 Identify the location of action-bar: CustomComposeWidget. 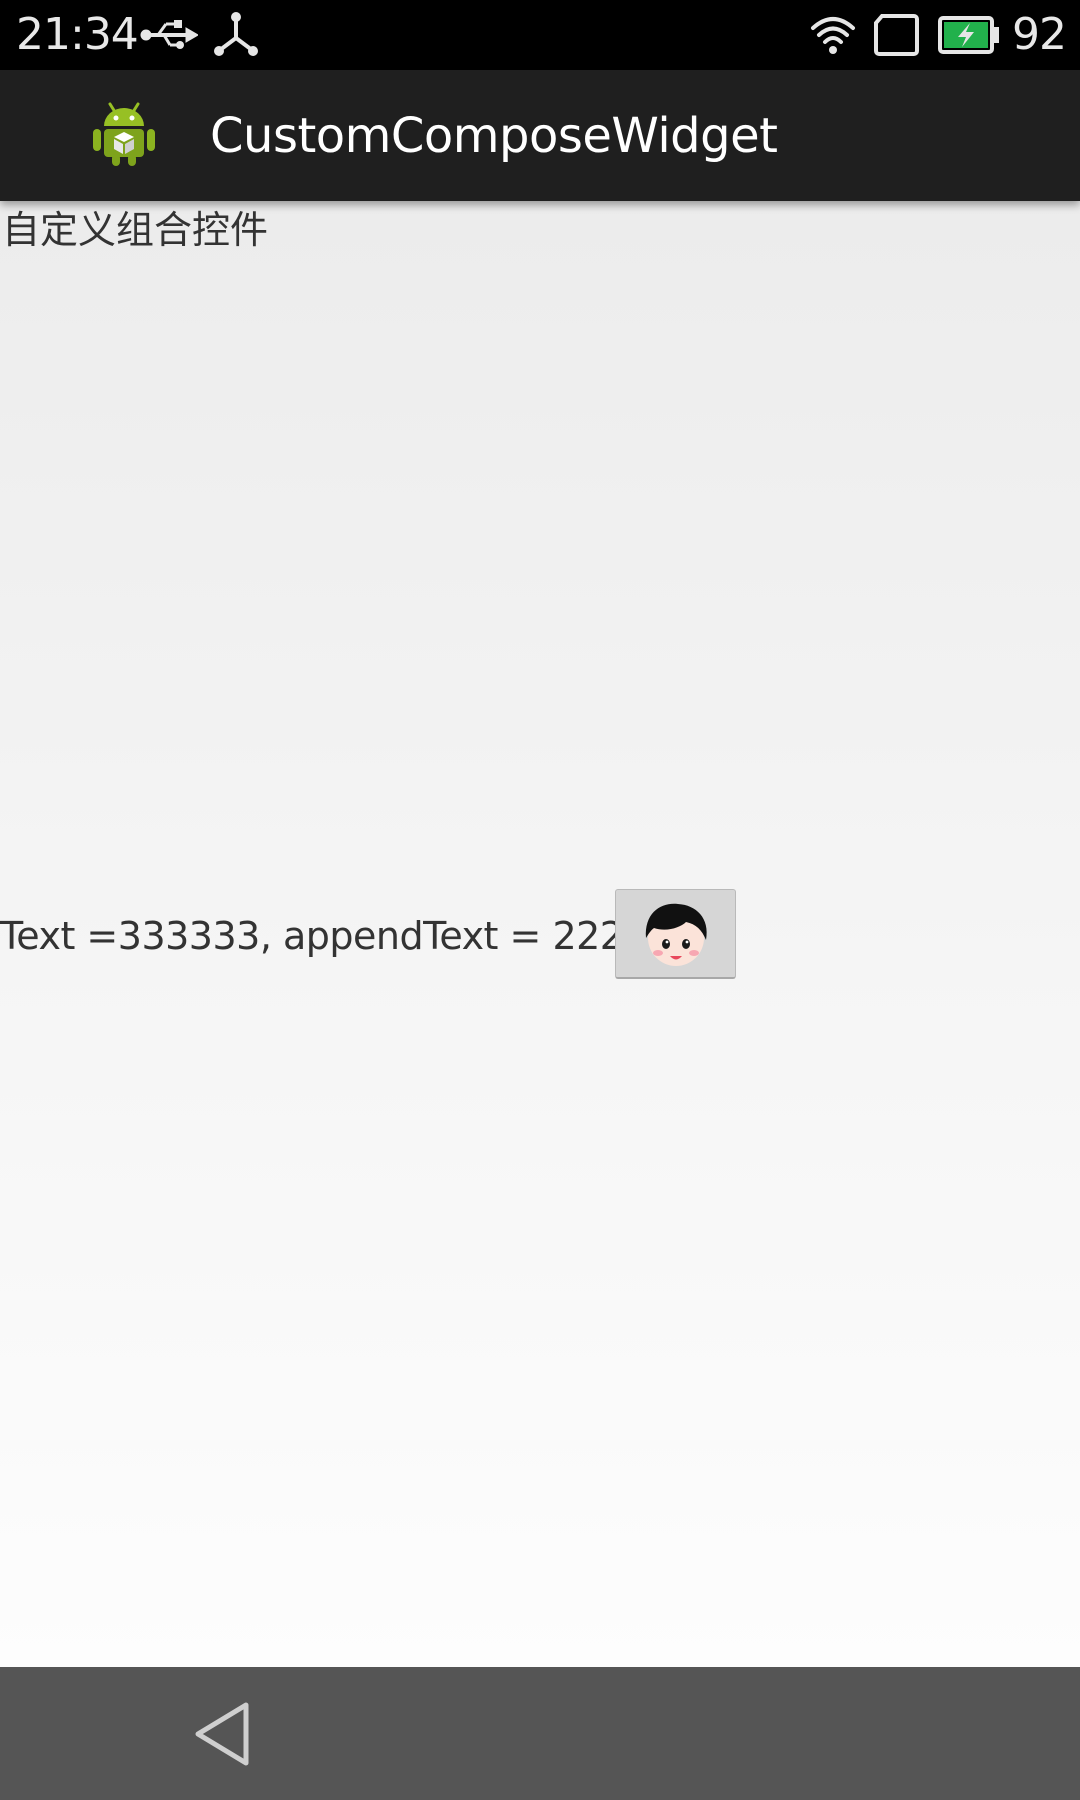
(540, 135).